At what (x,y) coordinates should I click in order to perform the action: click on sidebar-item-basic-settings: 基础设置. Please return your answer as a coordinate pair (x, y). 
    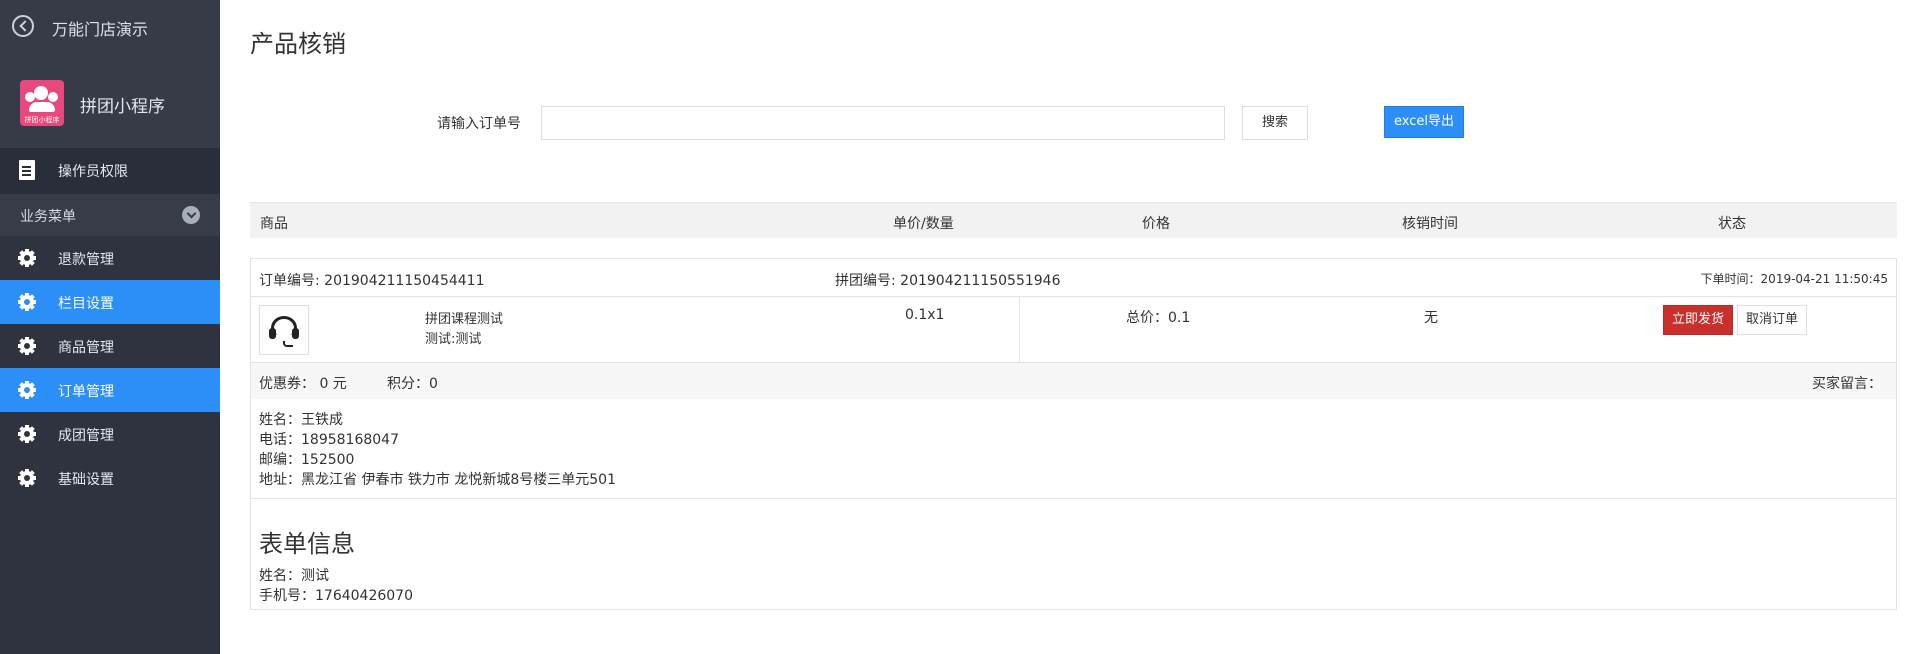
    Looking at the image, I should click on (110, 478).